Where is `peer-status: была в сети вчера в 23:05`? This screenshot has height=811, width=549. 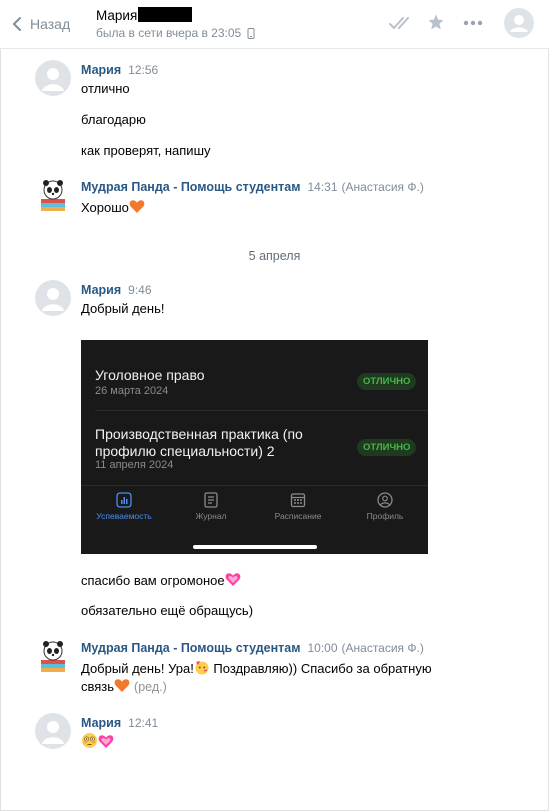
peer-status: была в сети вчера в 23:05 is located at coordinates (175, 33).